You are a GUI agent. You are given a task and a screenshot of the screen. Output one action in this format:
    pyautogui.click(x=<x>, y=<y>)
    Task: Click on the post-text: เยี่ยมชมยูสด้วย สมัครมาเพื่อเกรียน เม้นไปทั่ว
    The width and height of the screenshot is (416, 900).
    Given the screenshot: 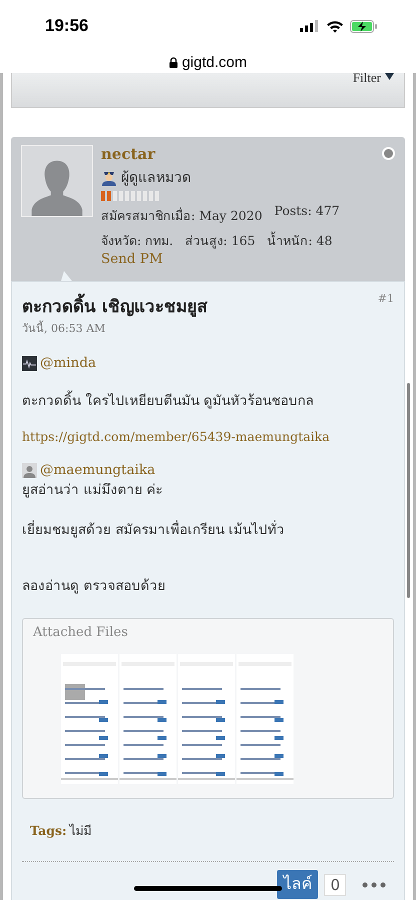 What is the action you would take?
    pyautogui.click(x=154, y=529)
    